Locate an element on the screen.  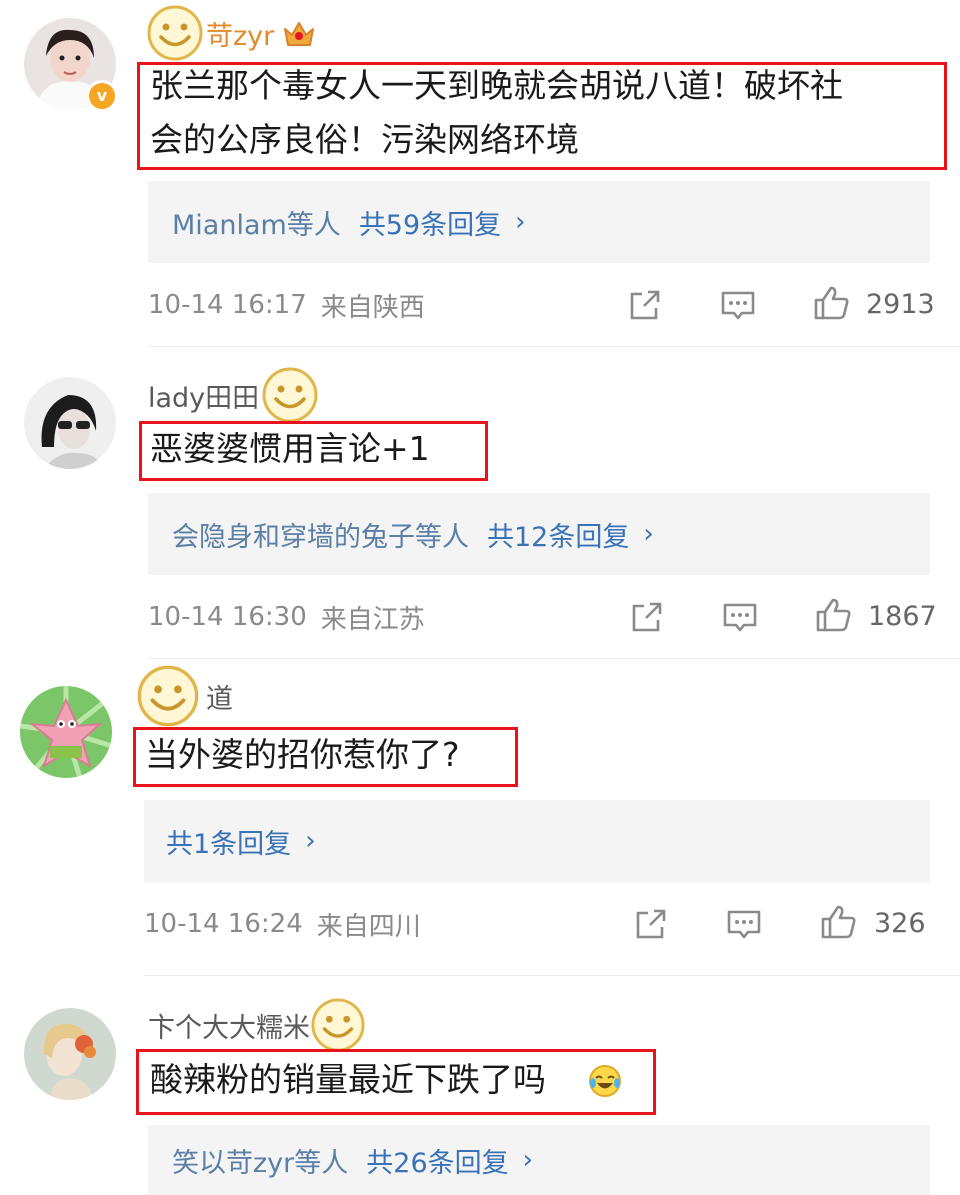
location: 来自江苏 is located at coordinates (372, 619).